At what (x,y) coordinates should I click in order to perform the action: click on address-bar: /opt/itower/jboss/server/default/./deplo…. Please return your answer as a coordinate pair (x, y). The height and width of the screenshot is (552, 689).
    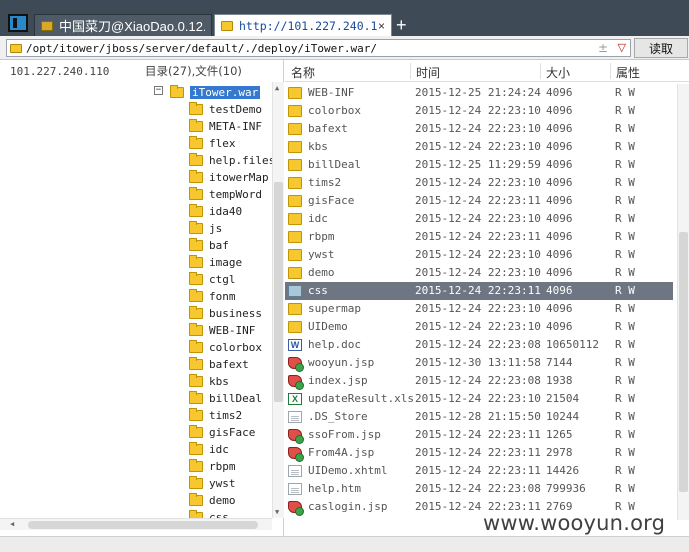
    Looking at the image, I should click on (344, 48).